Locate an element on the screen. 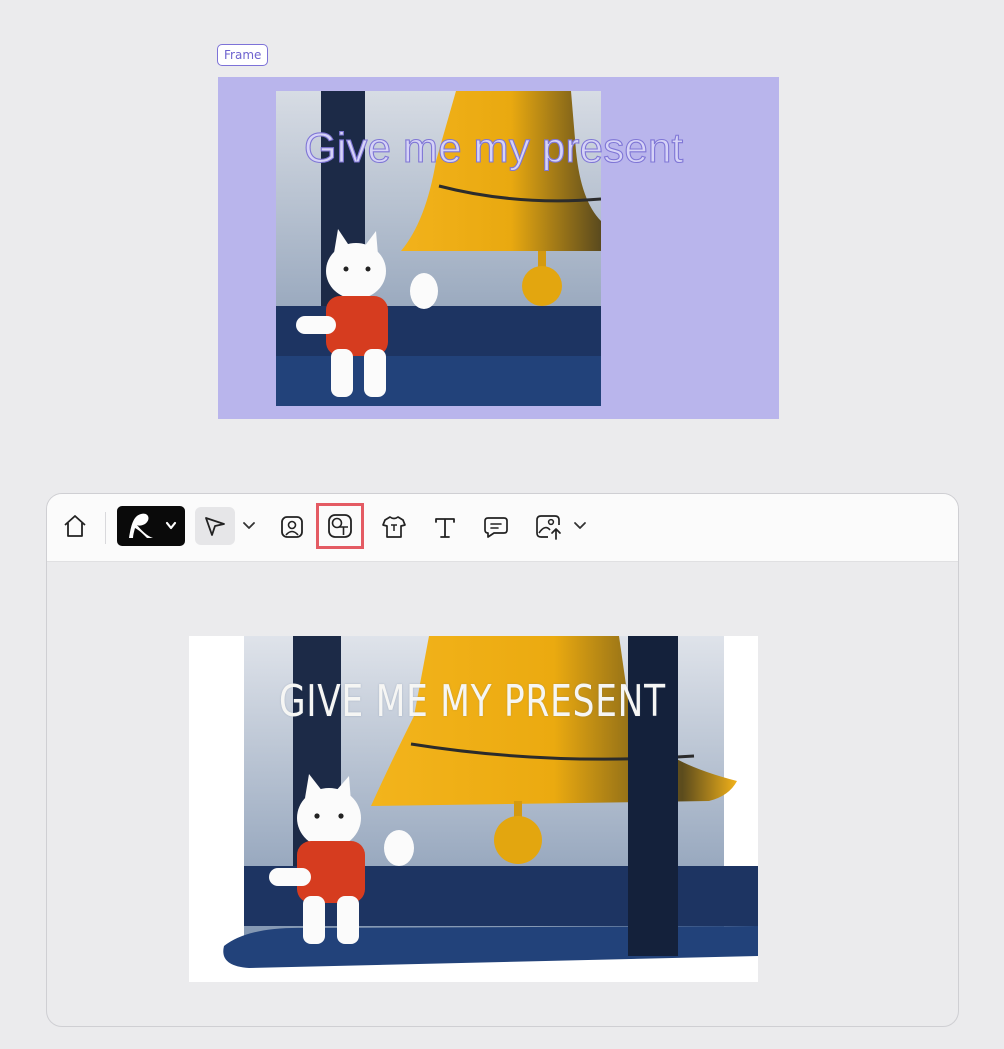  brand-menu-button is located at coordinates (151, 526).